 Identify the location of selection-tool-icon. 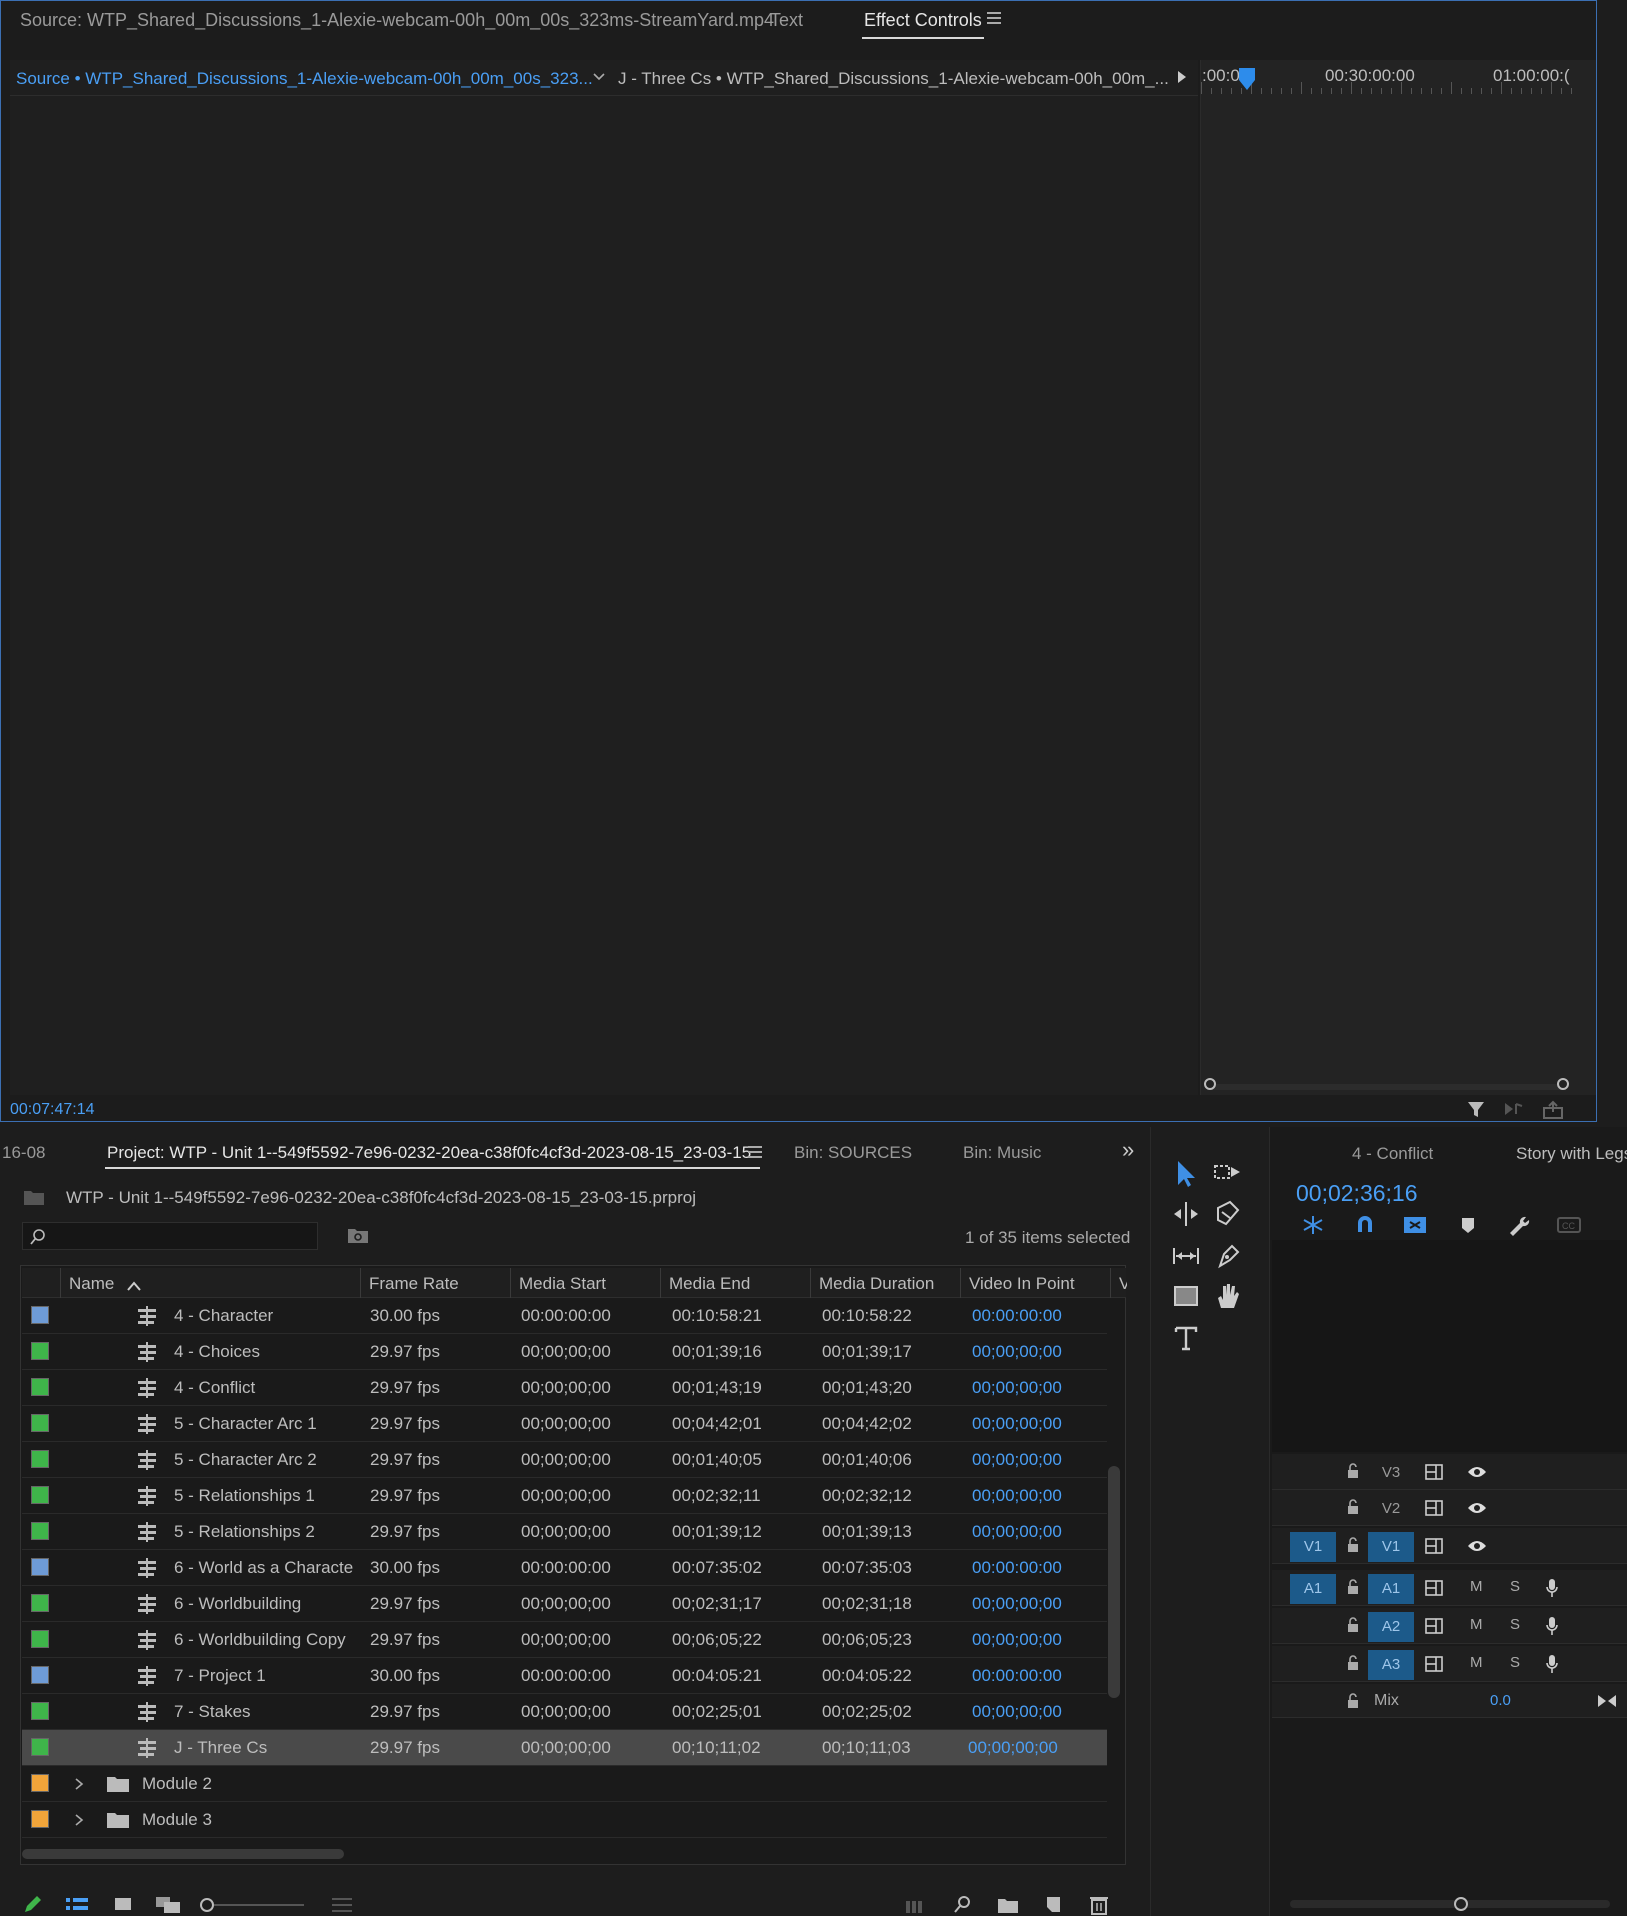
(1186, 1174).